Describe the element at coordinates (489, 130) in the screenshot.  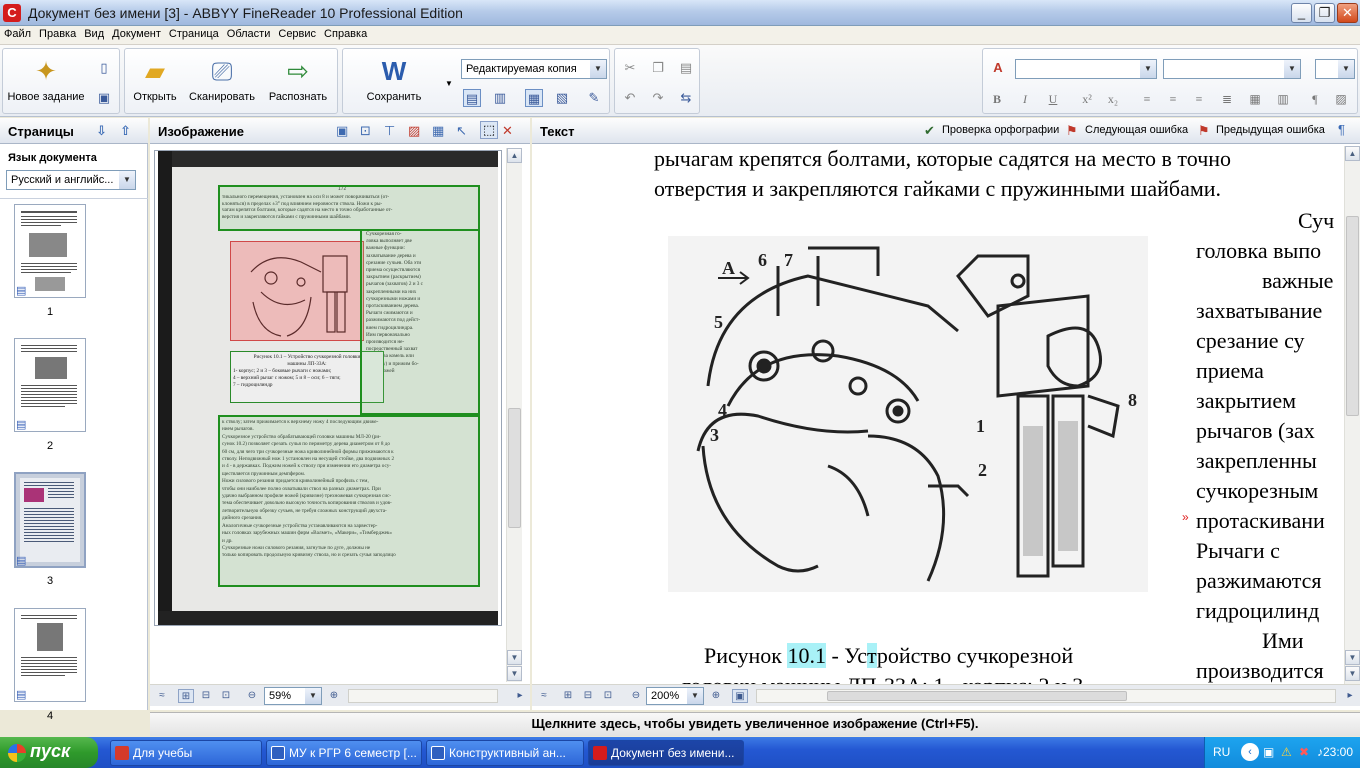
I see `select-area-icon: ⬚` at that location.